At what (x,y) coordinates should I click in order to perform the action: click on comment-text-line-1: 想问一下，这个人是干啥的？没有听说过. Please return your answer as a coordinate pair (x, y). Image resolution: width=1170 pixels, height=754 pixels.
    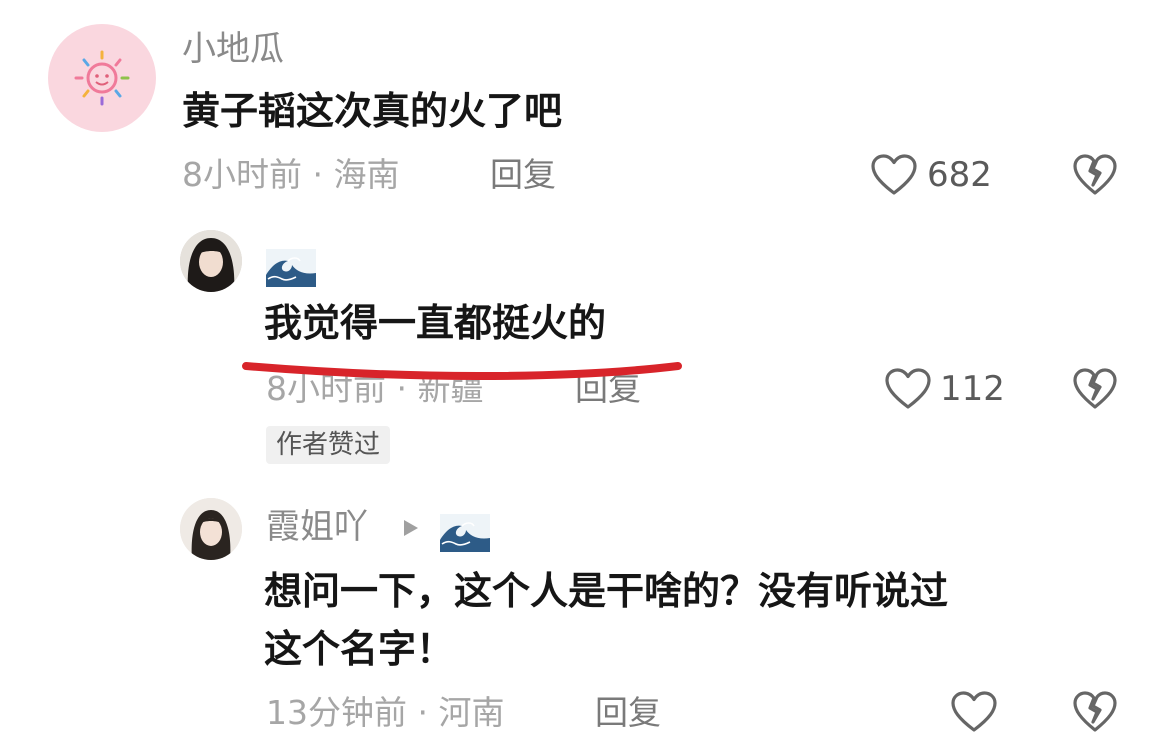
    Looking at the image, I should click on (606, 591).